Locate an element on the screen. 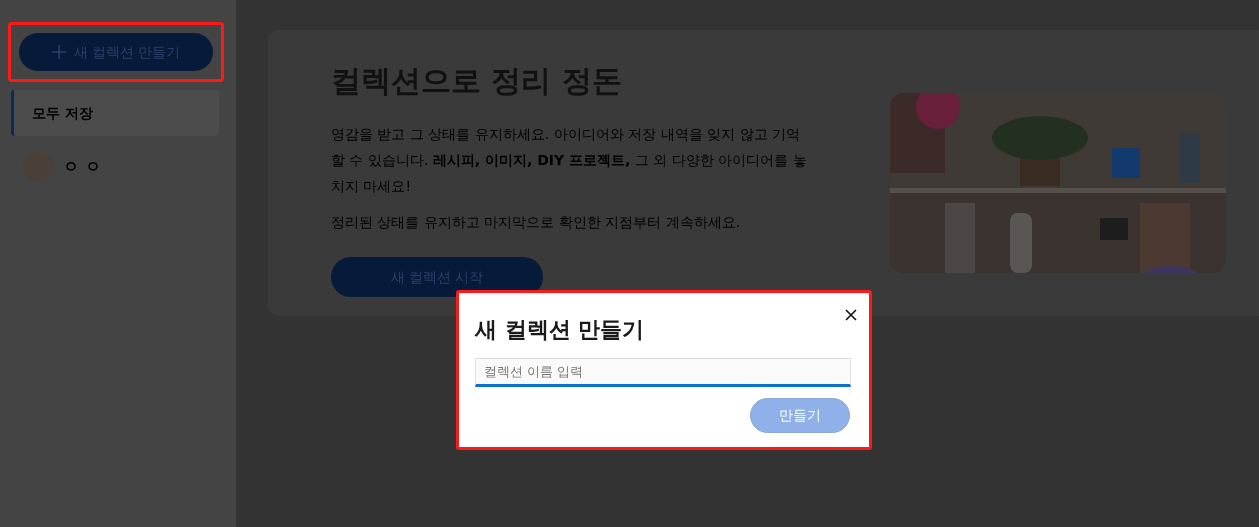 This screenshot has width=1259, height=527. close-icon is located at coordinates (851, 315).